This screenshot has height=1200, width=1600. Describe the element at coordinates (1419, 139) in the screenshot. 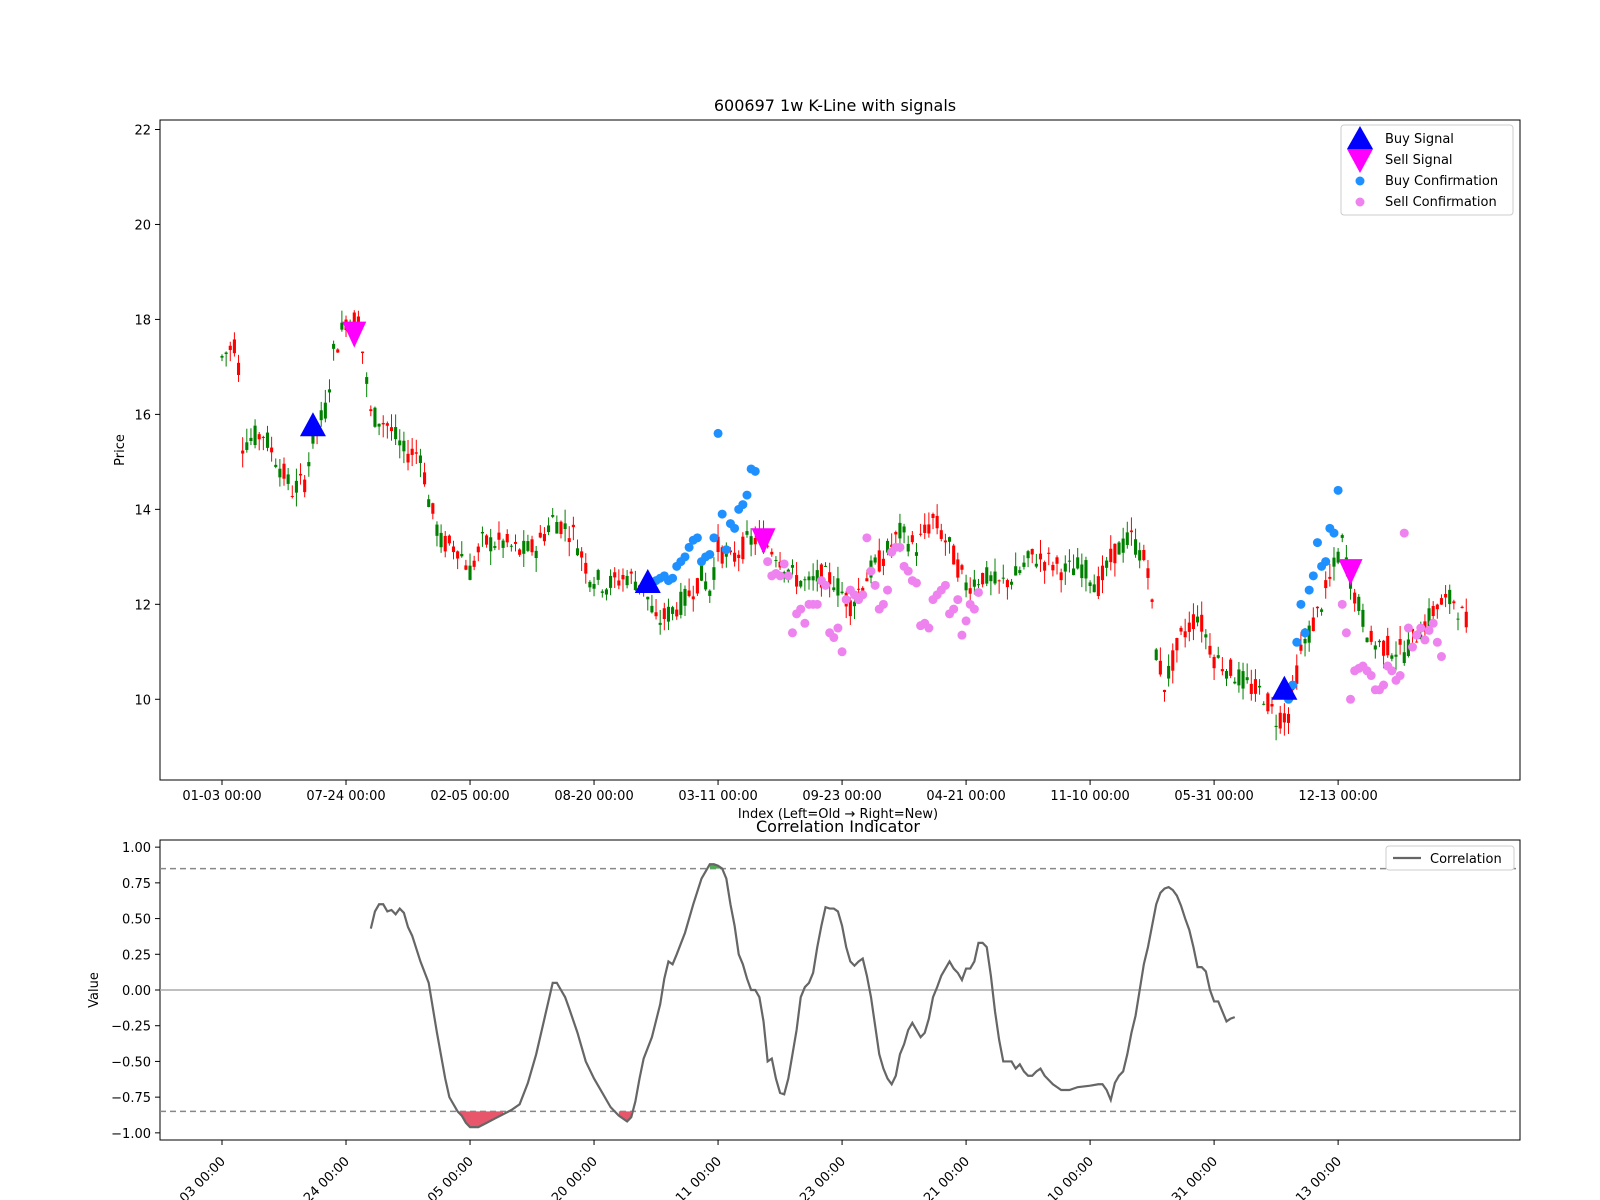

I see `legend-entry-label: Buy Signal` at that location.